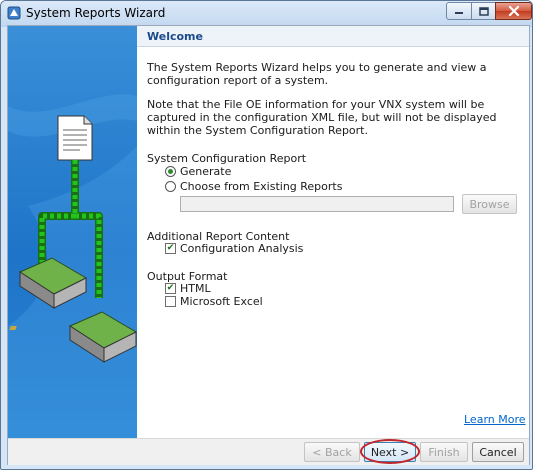 This screenshot has height=470, width=533. What do you see at coordinates (170, 301) in the screenshot?
I see `excel-checkbox` at bounding box center [170, 301].